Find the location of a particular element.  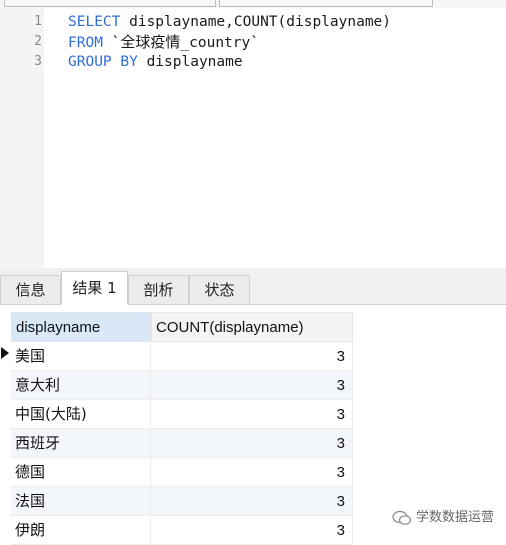

table-row: 意大利 3 is located at coordinates (182, 385).